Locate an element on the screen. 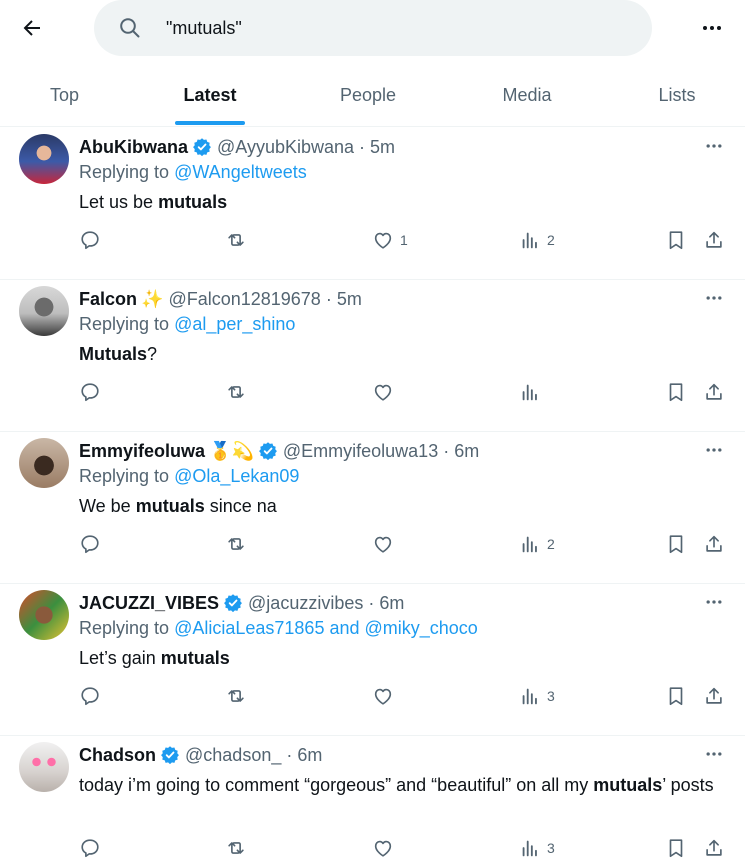  author-name: Chadson is located at coordinates (117, 755).